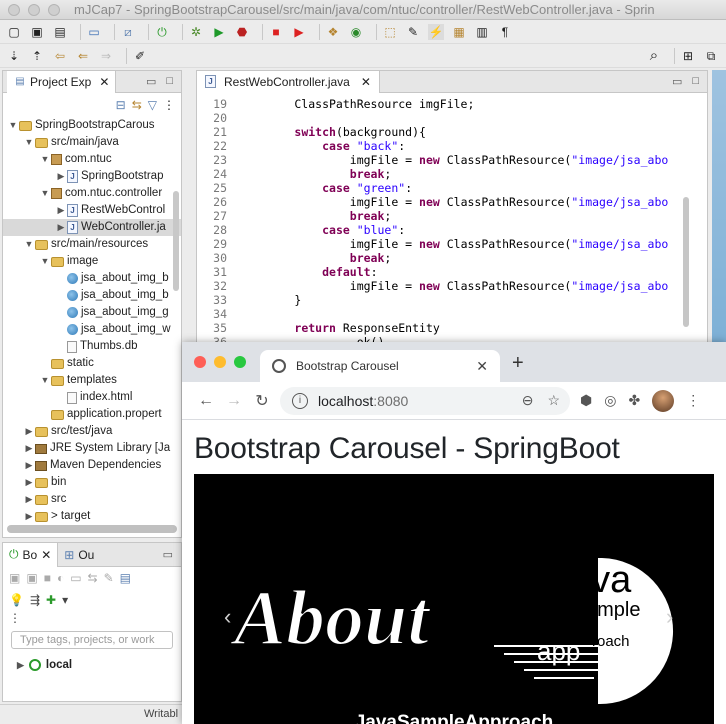 The height and width of the screenshot is (724, 726). I want to click on back-icon: ⇐, so click(83, 56).